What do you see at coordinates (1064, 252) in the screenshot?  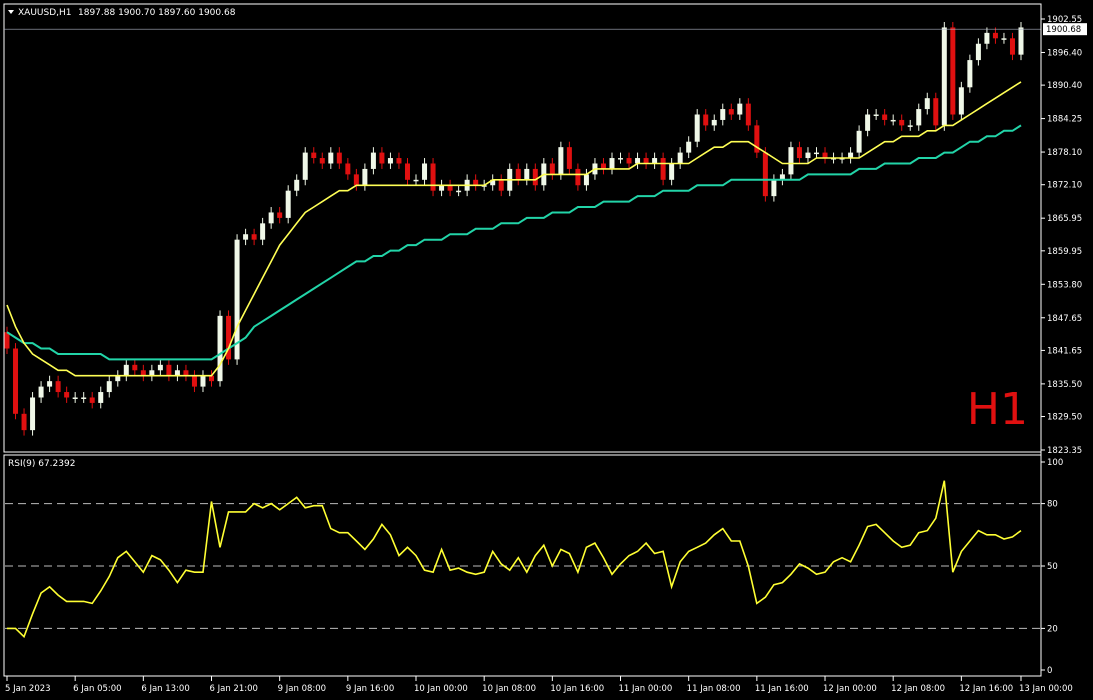 I see `price-tick-label: 1859.95` at bounding box center [1064, 252].